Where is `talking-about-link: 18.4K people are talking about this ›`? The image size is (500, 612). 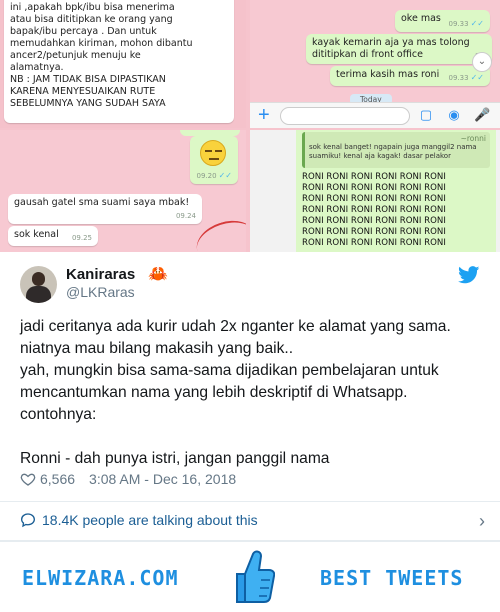 talking-about-link: 18.4K people are talking about this › is located at coordinates (252, 520).